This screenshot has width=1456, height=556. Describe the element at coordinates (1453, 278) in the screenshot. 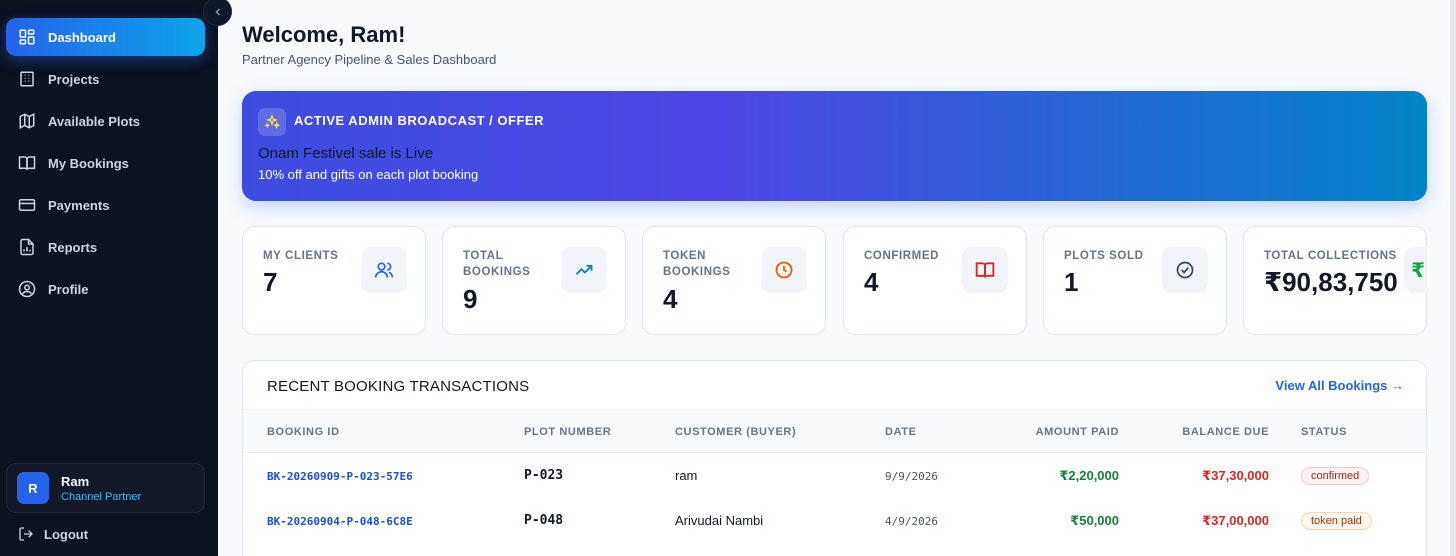

I see `page-scrollbar` at that location.